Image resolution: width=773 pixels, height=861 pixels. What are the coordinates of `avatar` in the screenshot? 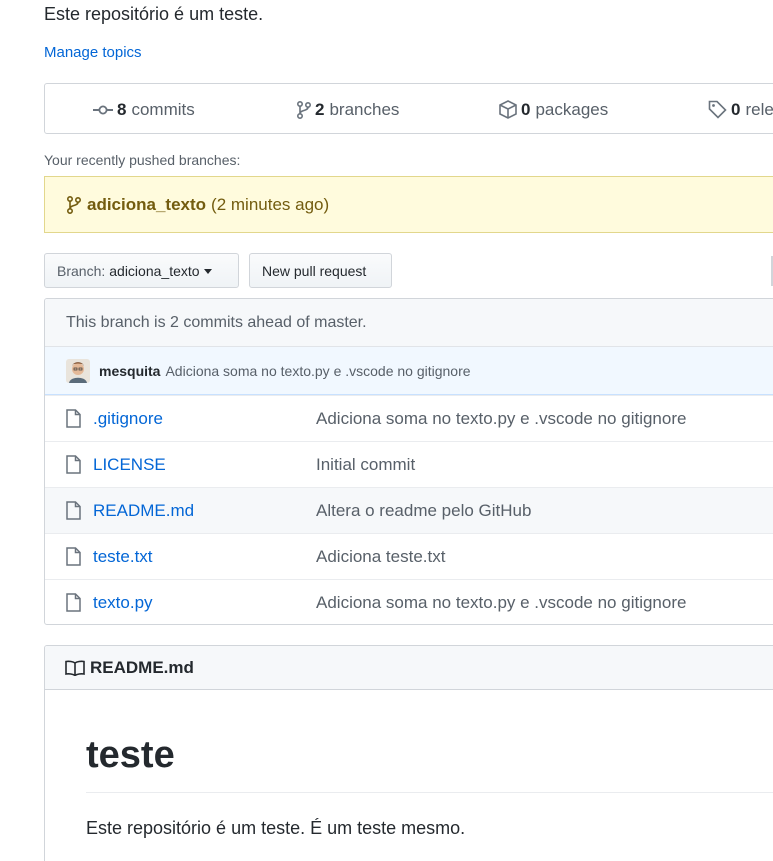 It's located at (78, 370).